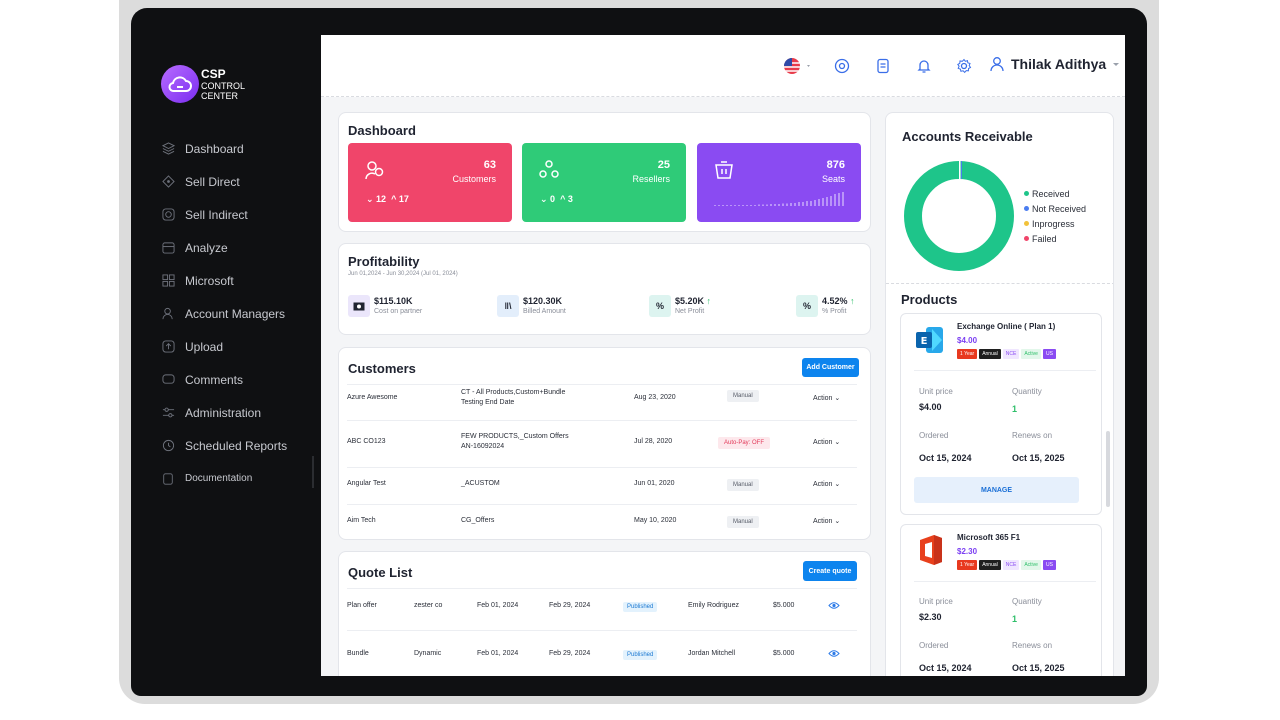  What do you see at coordinates (1038, 668) in the screenshot?
I see `renews-value: Oct 15, 2025` at bounding box center [1038, 668].